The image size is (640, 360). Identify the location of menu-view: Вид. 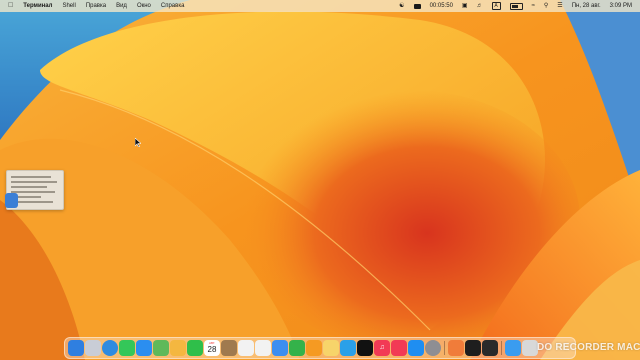
(121, 6).